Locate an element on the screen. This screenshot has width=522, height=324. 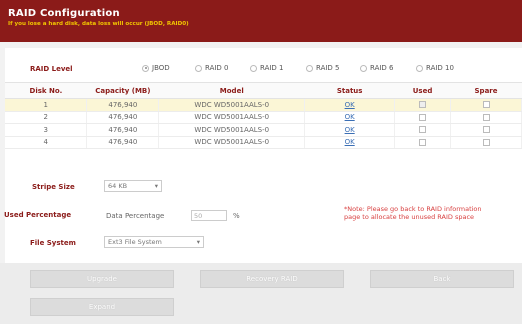
percent-unit: % is located at coordinates (236, 216).